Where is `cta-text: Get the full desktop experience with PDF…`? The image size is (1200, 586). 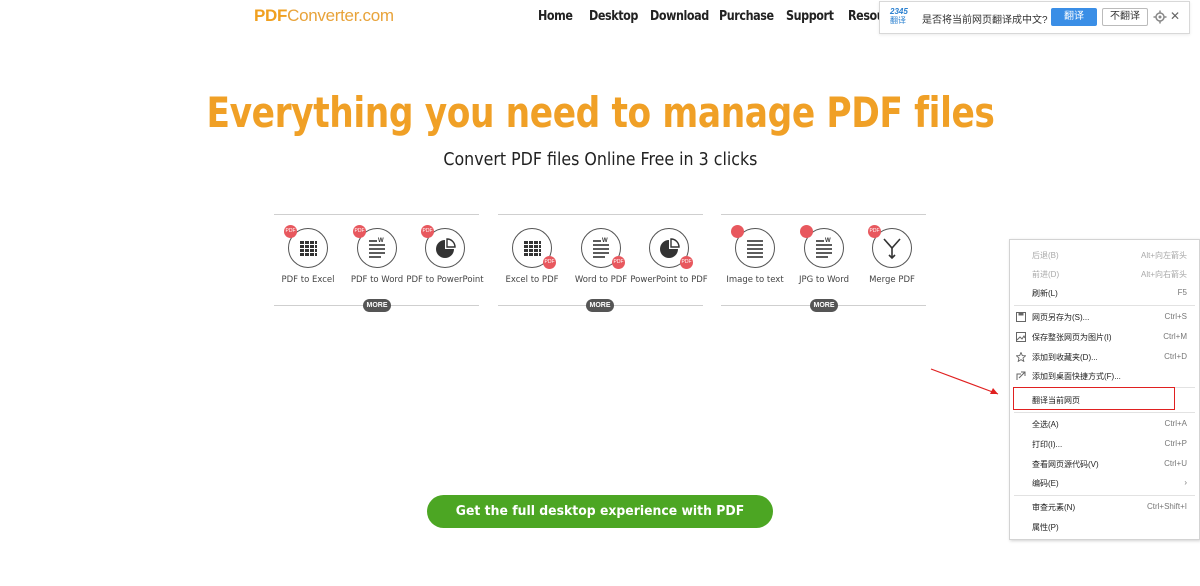 cta-text: Get the full desktop experience with PDF… is located at coordinates (600, 527).